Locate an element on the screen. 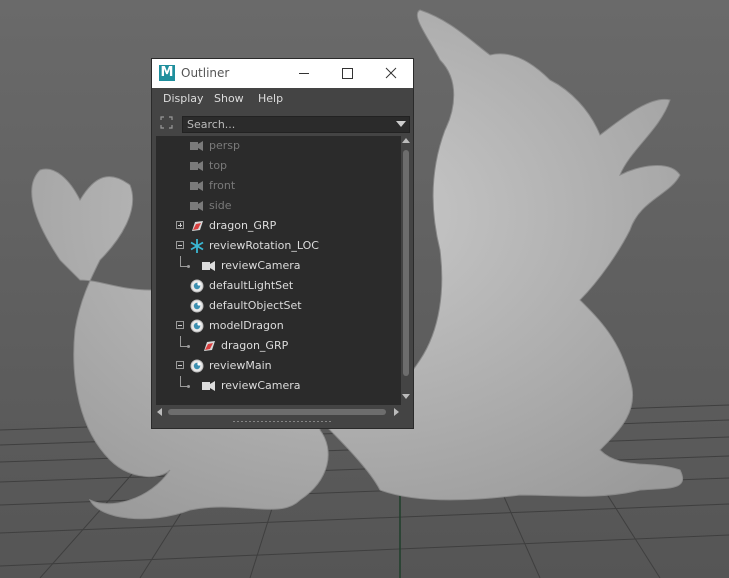 The image size is (729, 578). tree-row-label: defaultObjectSet is located at coordinates (255, 305).